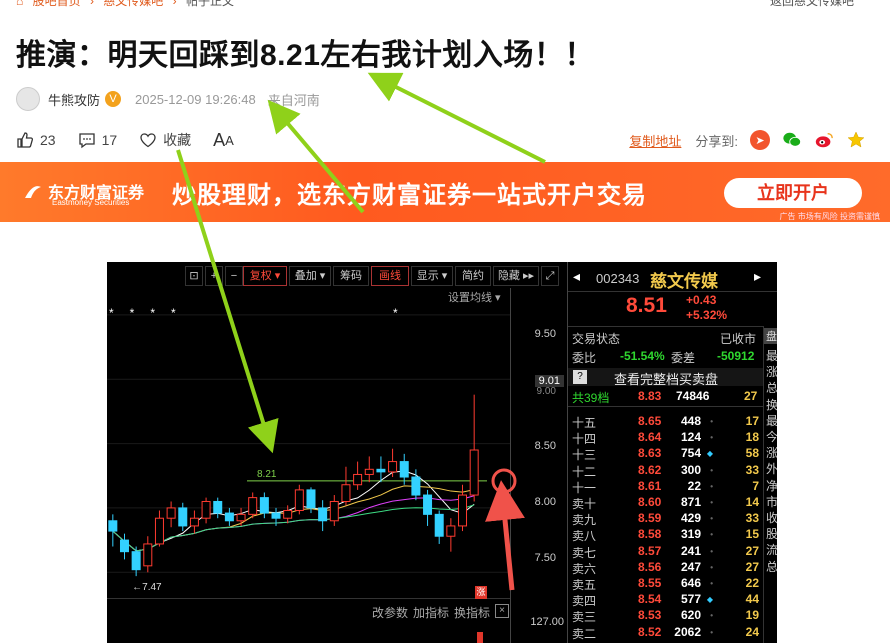 This screenshot has height=643, width=890. What do you see at coordinates (136, 140) in the screenshot?
I see `post-actions: 23 17 收藏 AA` at bounding box center [136, 140].